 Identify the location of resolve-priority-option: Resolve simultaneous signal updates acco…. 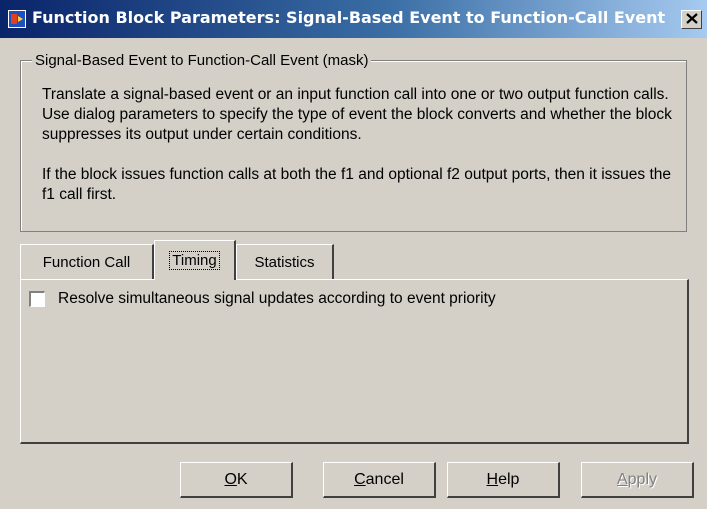
(262, 299).